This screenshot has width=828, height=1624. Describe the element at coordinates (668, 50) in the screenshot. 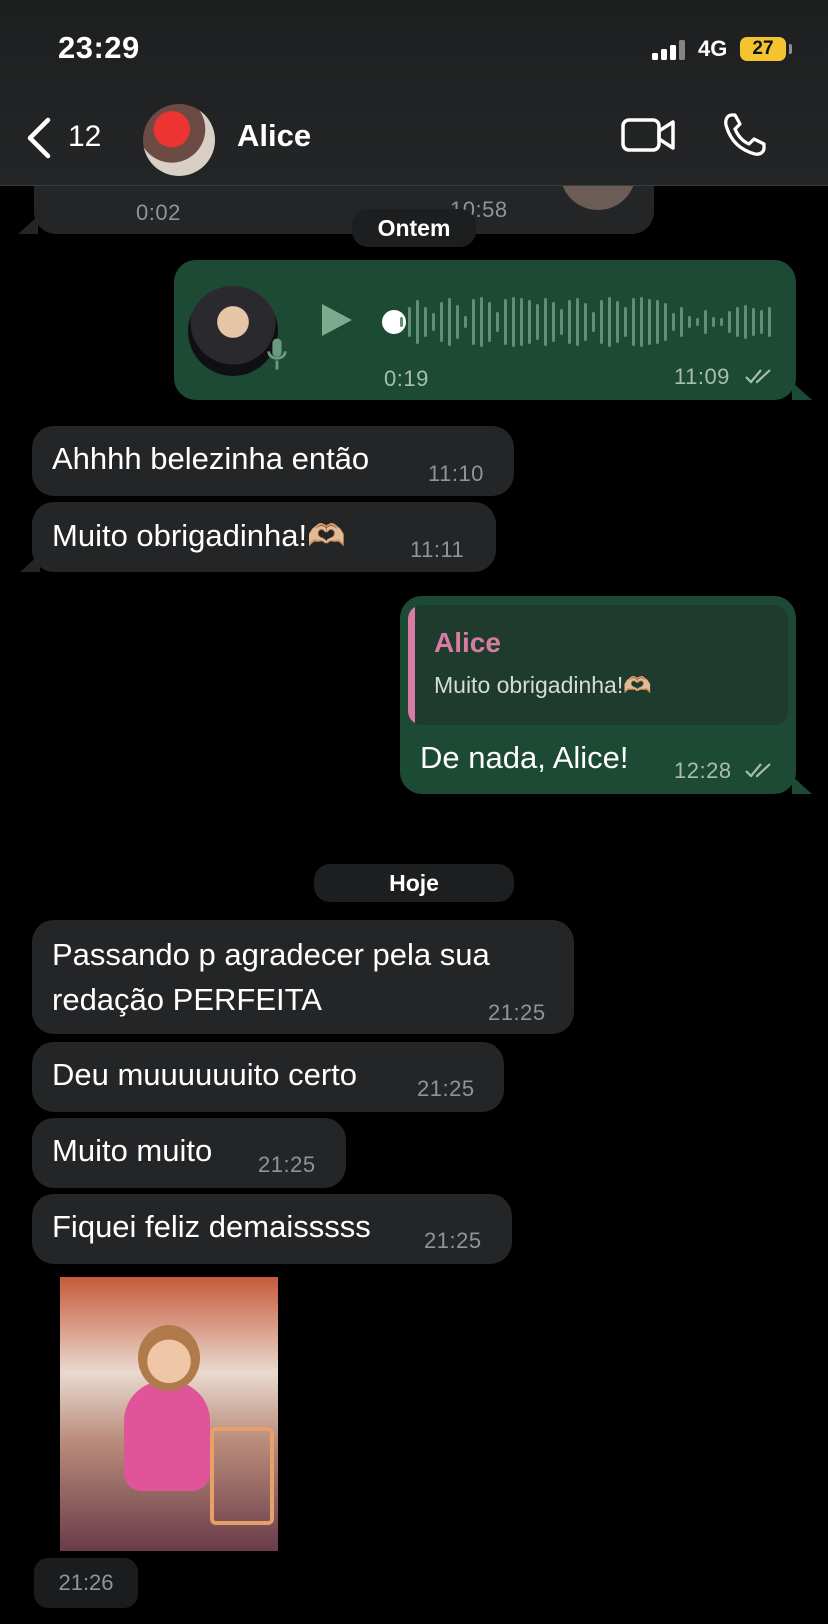

I see `signal-strength-icon` at that location.